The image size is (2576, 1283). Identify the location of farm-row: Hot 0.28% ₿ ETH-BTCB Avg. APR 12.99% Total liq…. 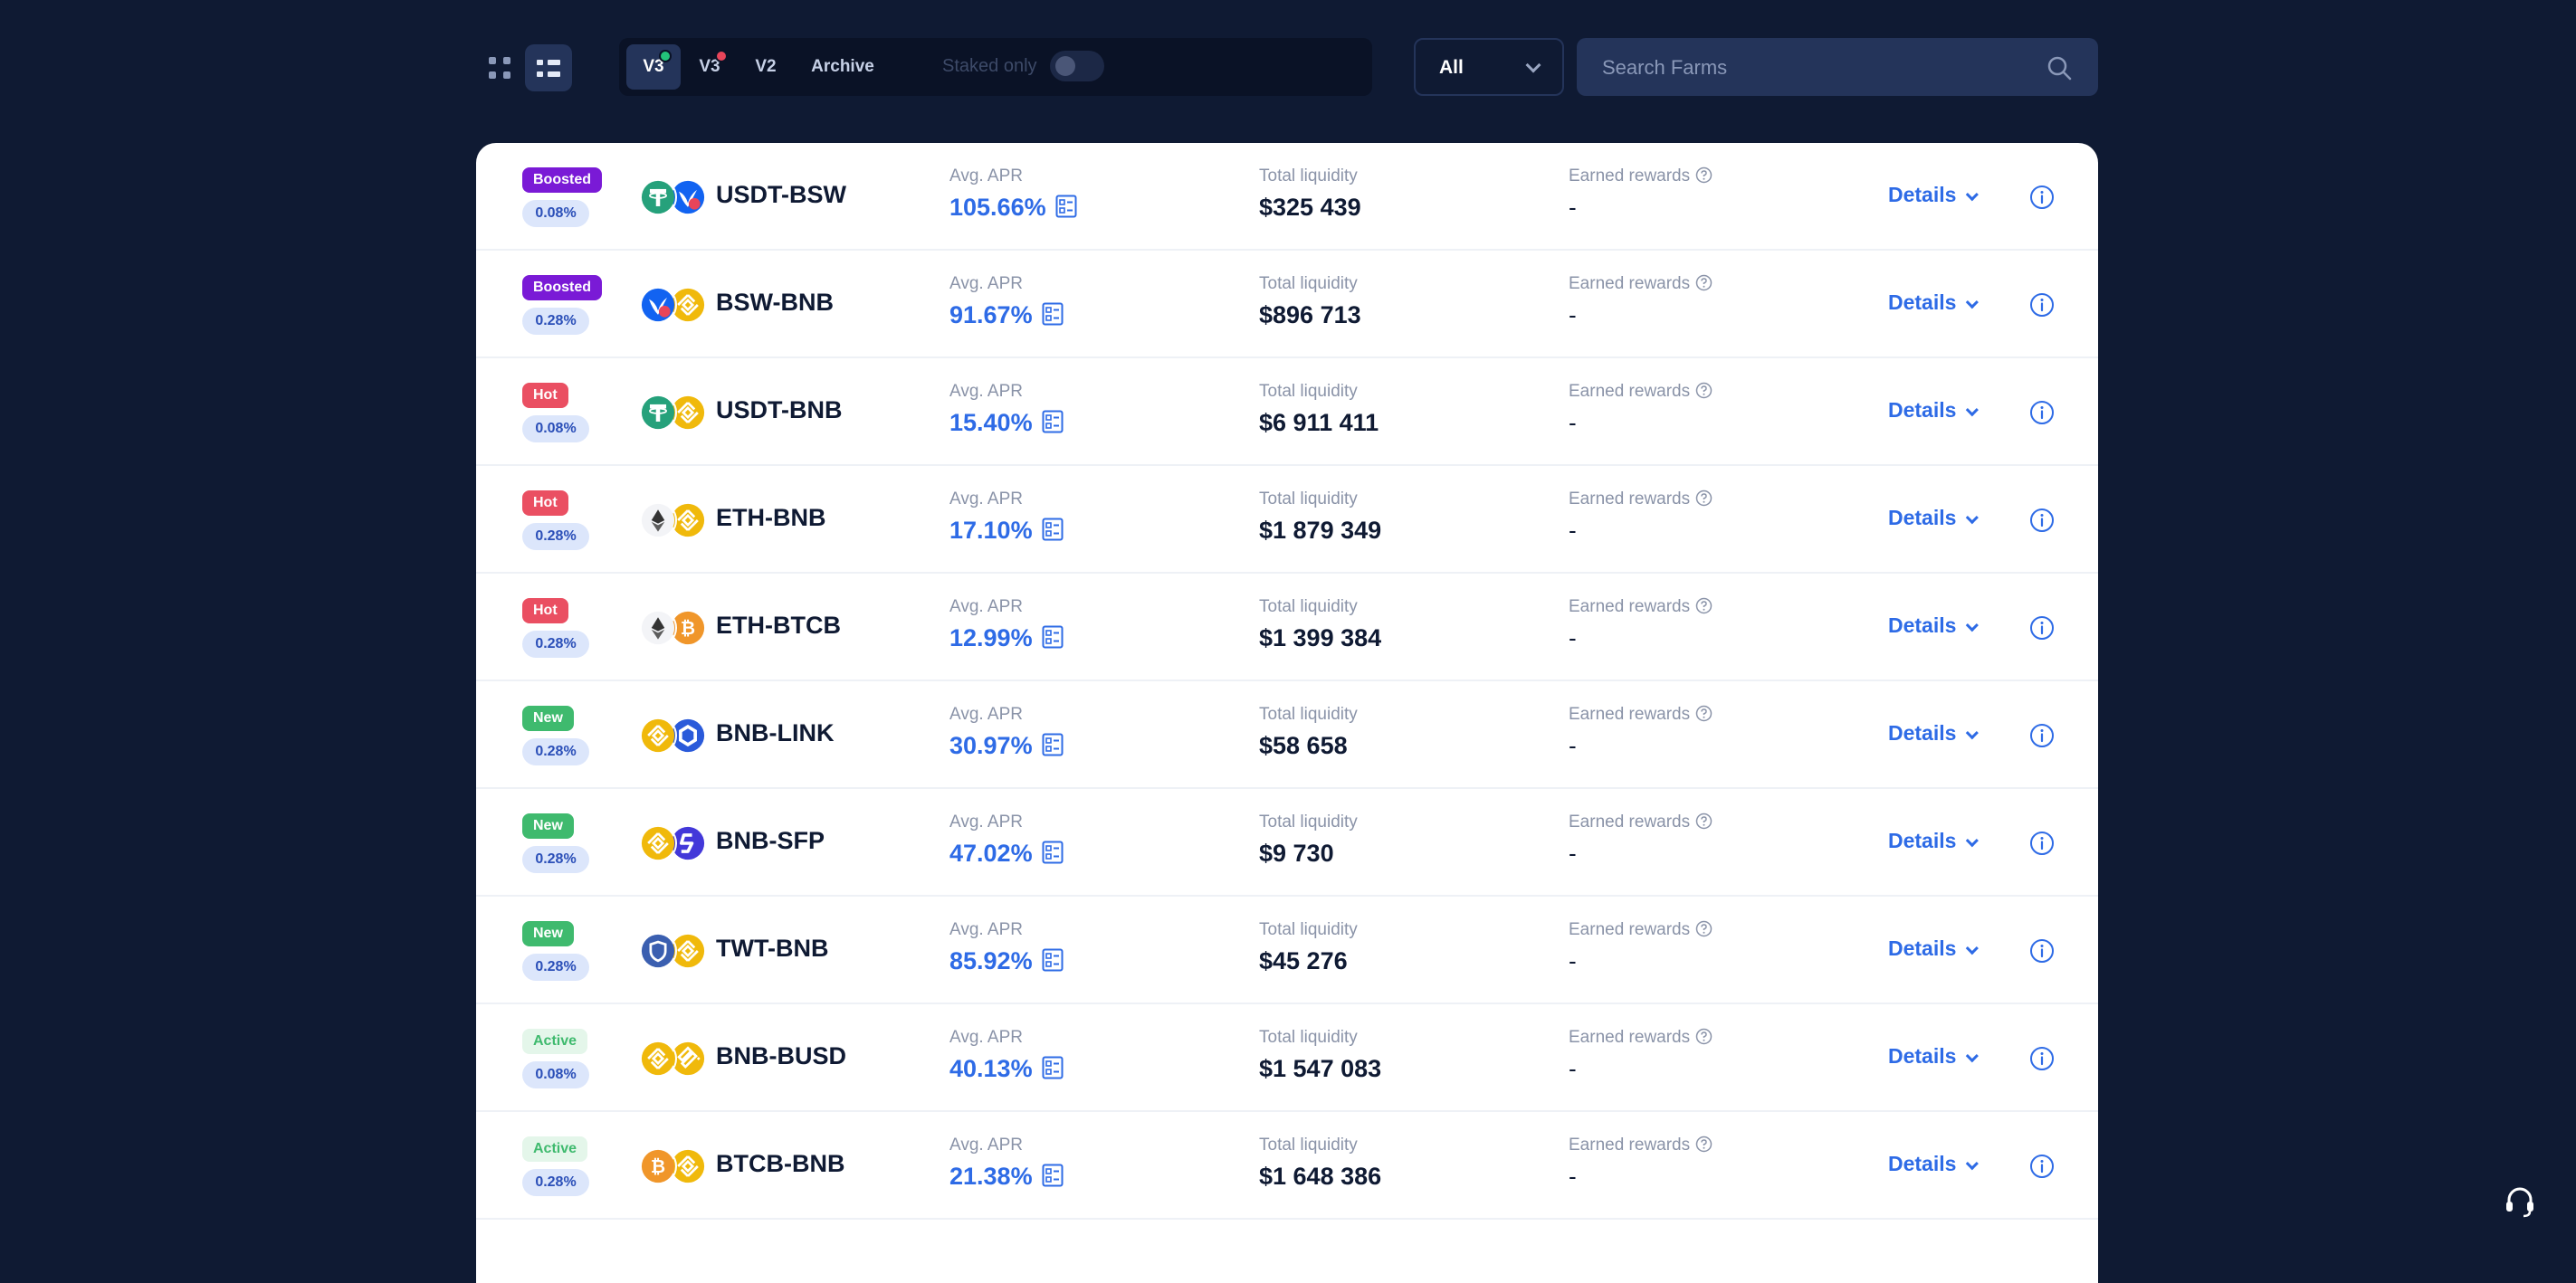
(1287, 627).